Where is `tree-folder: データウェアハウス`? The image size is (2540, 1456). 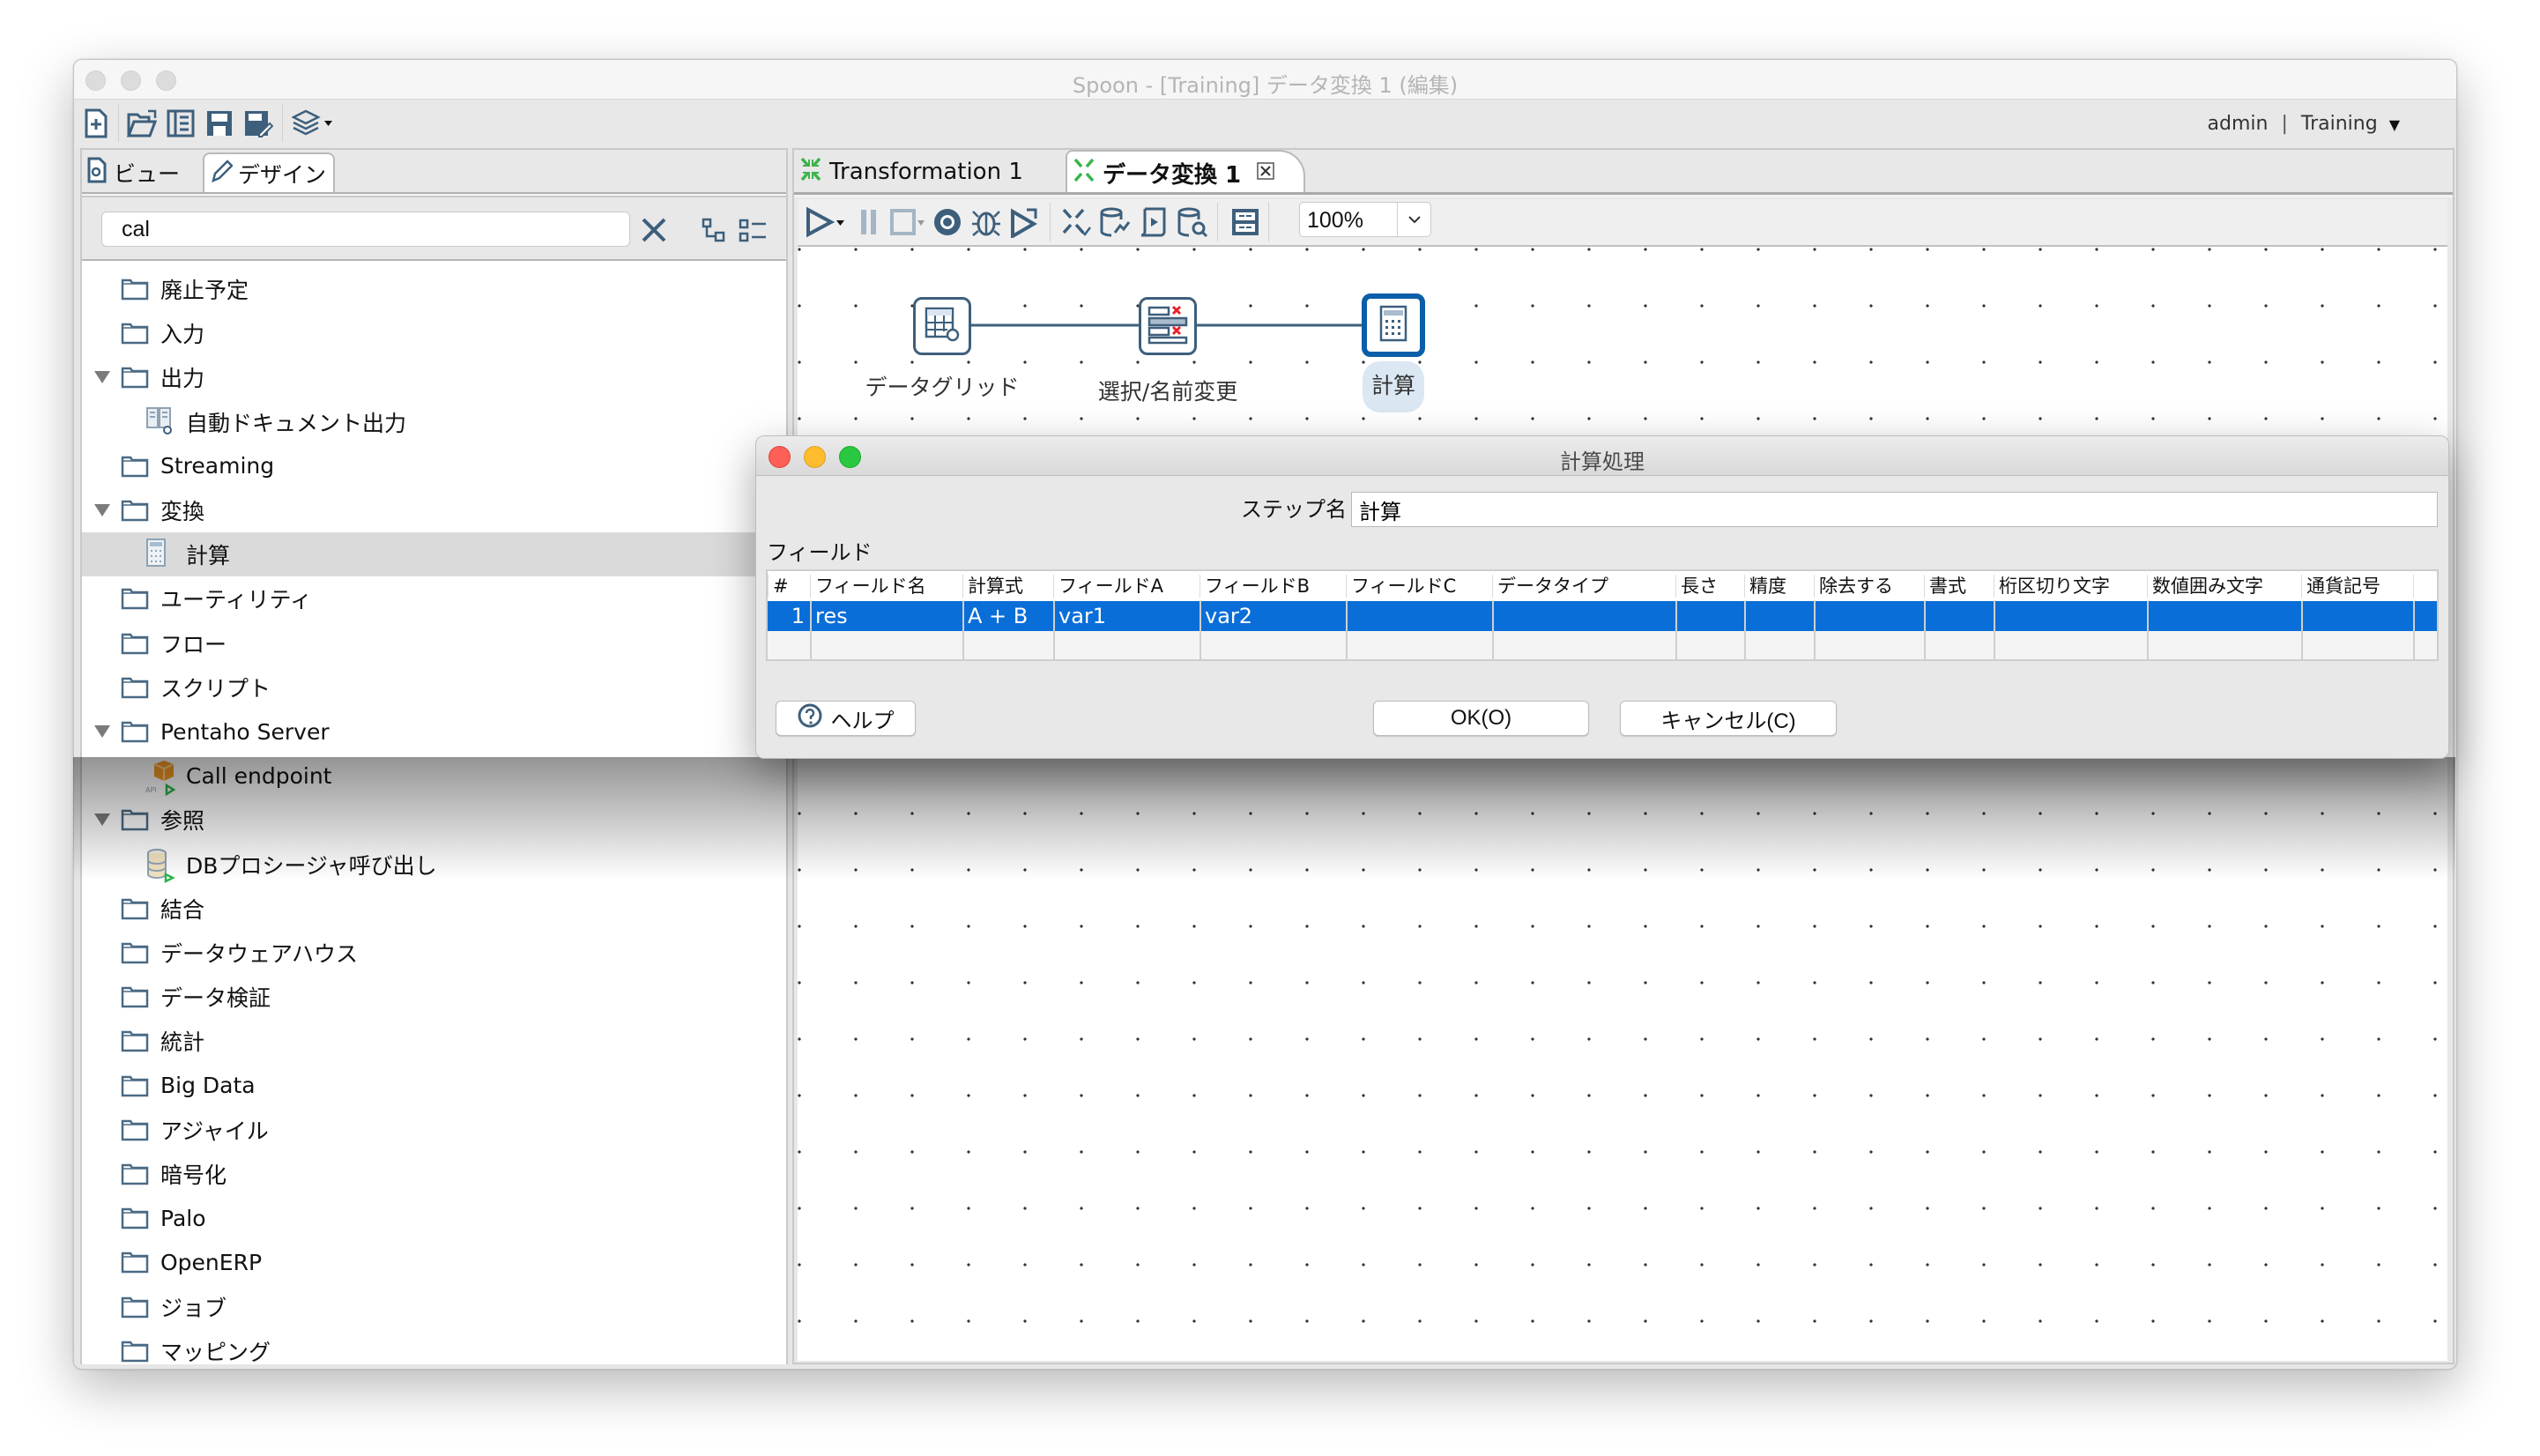
tree-folder: データウェアハウス is located at coordinates (434, 953).